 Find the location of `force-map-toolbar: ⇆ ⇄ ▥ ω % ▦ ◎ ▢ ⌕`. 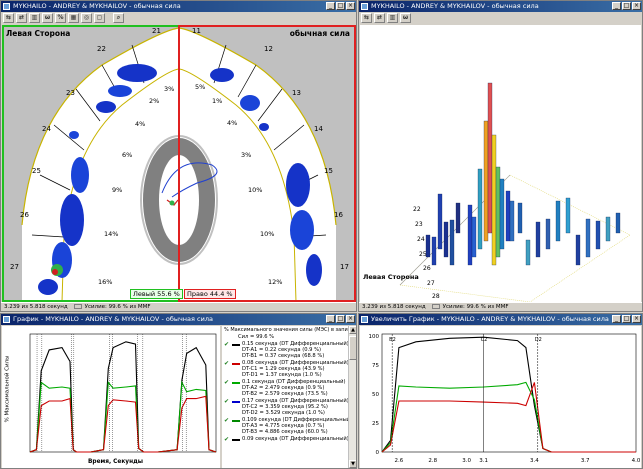

force-map-toolbar: ⇆ ⇄ ▥ ω % ▦ ◎ ▢ ⌕ is located at coordinates (178, 18).